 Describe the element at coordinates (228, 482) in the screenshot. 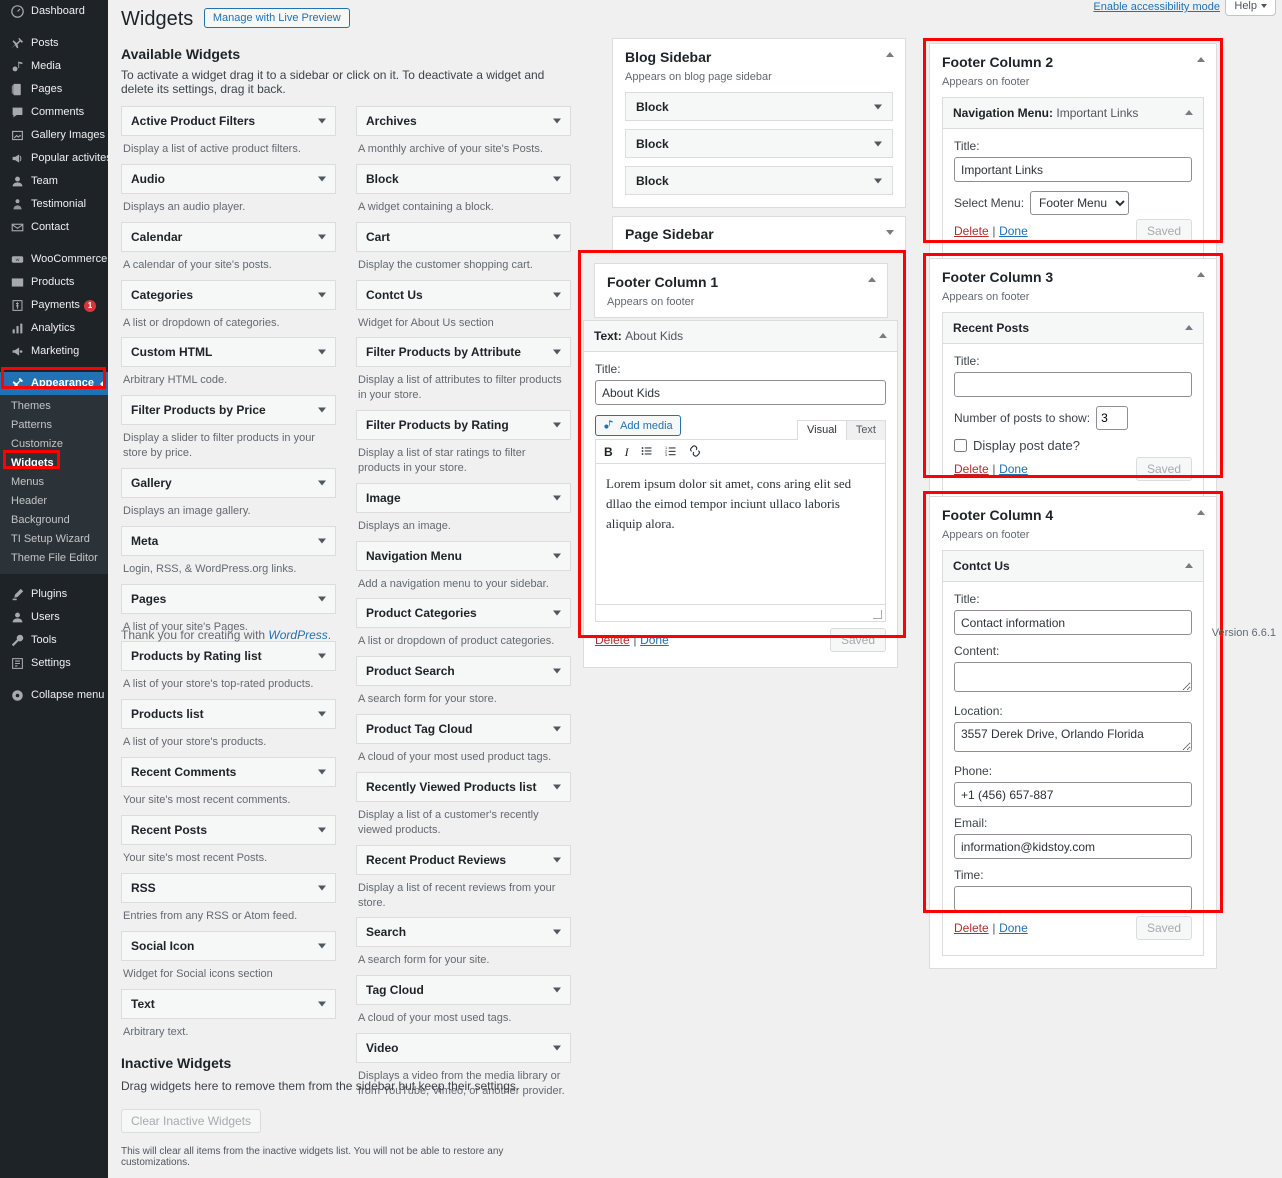

I see `available-widget: Gallery` at that location.